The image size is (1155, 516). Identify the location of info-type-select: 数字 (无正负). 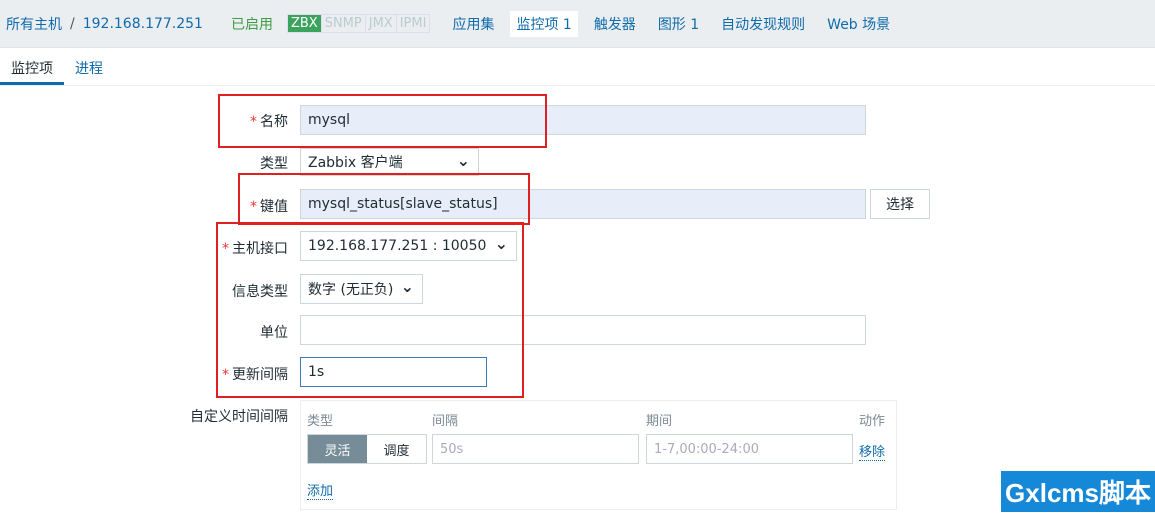
(361, 289).